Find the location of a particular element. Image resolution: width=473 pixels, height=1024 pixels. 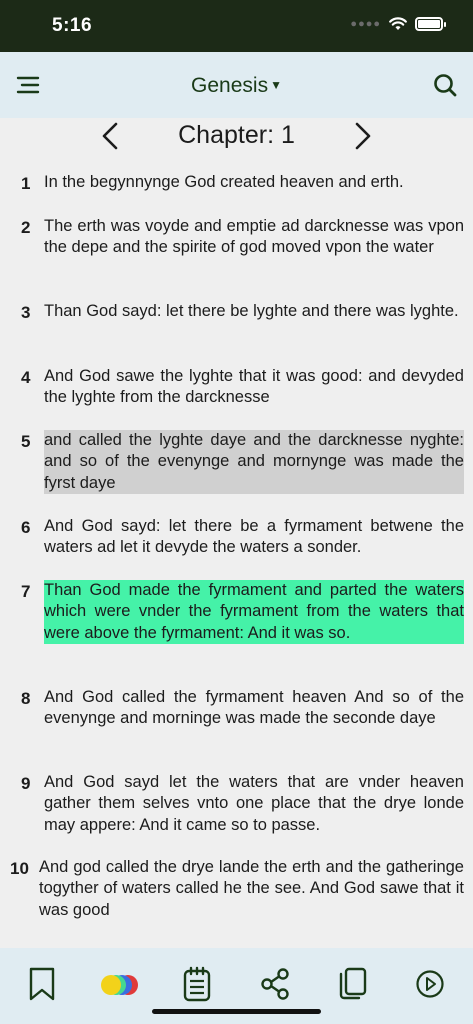

verse-number: 8 is located at coordinates (26, 698).